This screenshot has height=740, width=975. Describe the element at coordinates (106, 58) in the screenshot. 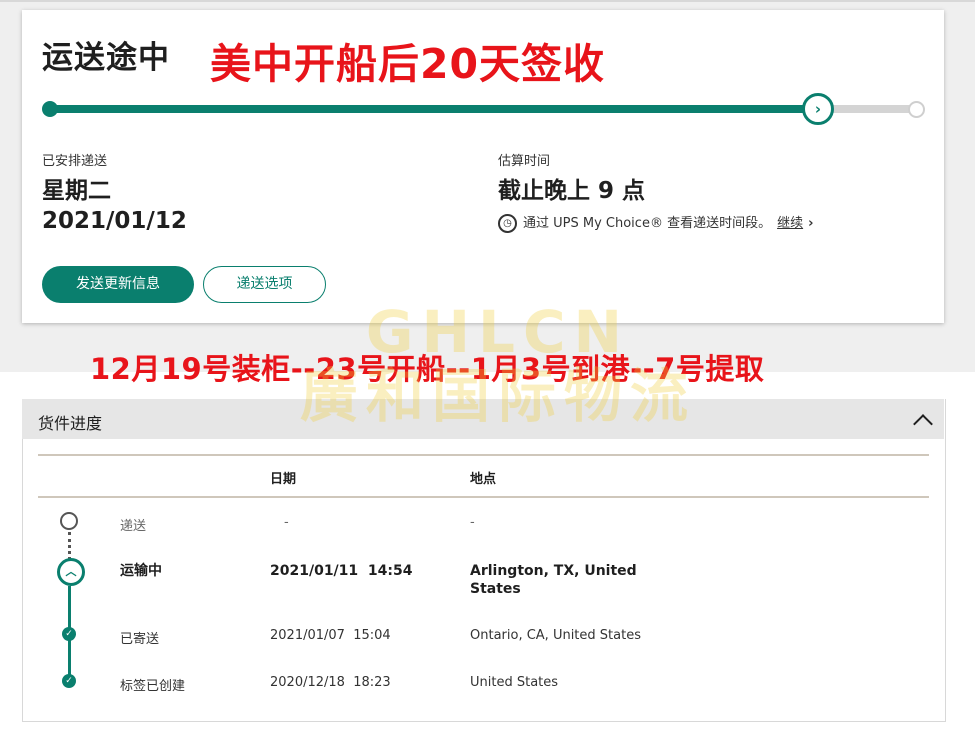

I see `status-title: 运送途中` at that location.